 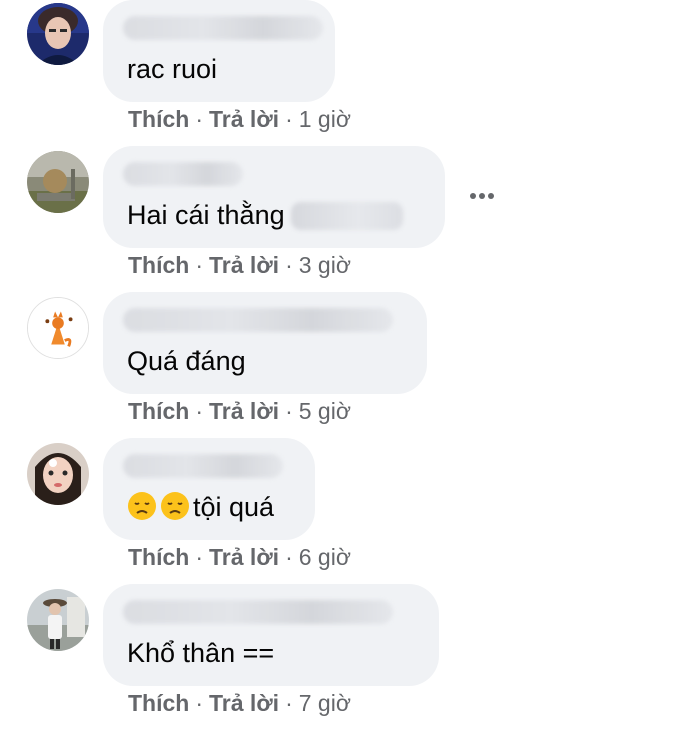 I want to click on comment-actions: Thích · Trả lời · 5 giờ, so click(x=239, y=411).